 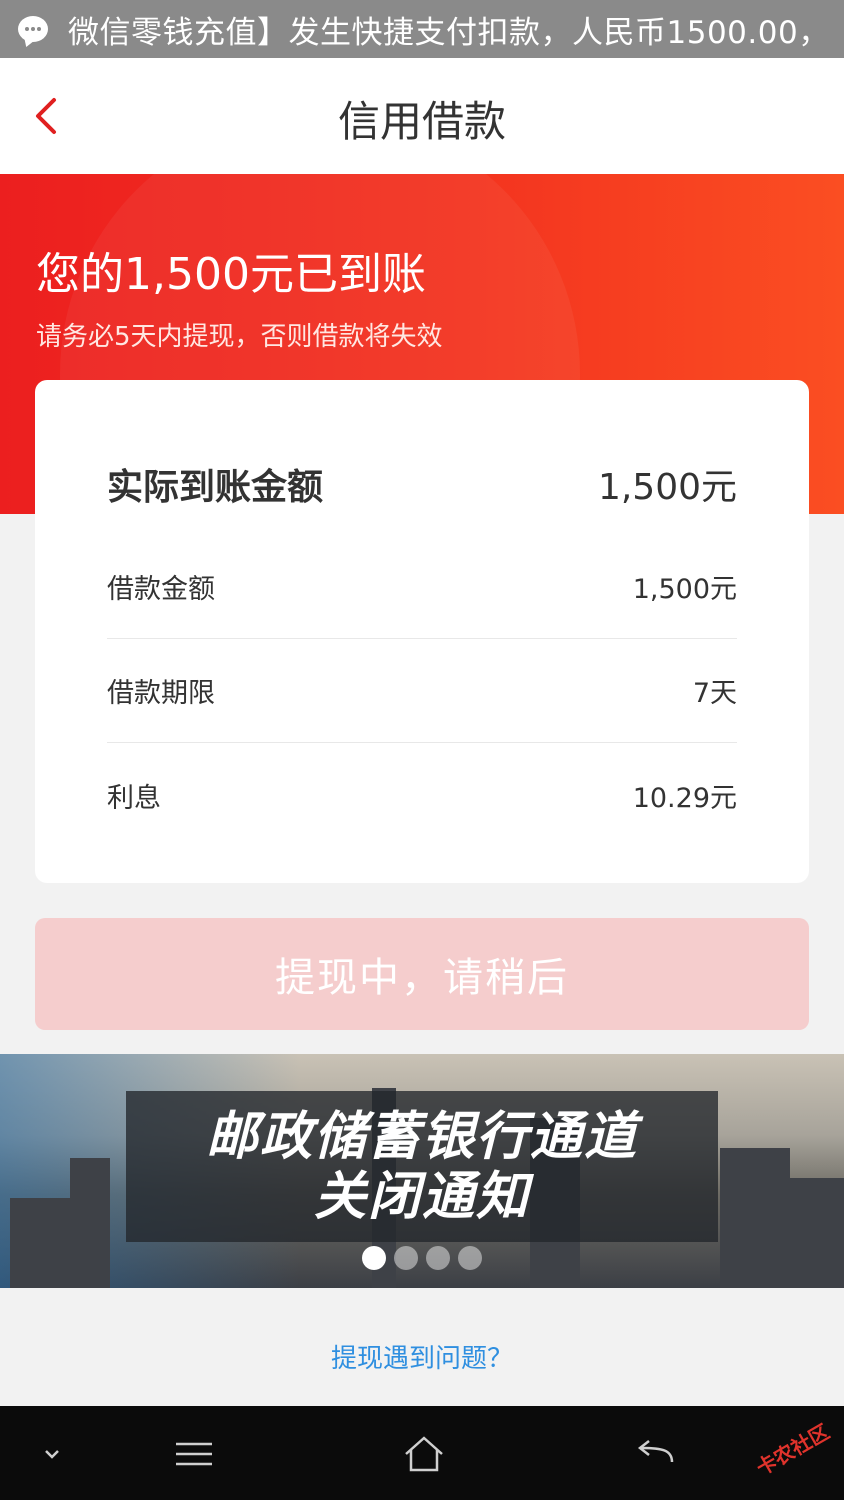 I want to click on hero-subline: 请务必5天内提现，否则借款将失效, so click(x=239, y=337).